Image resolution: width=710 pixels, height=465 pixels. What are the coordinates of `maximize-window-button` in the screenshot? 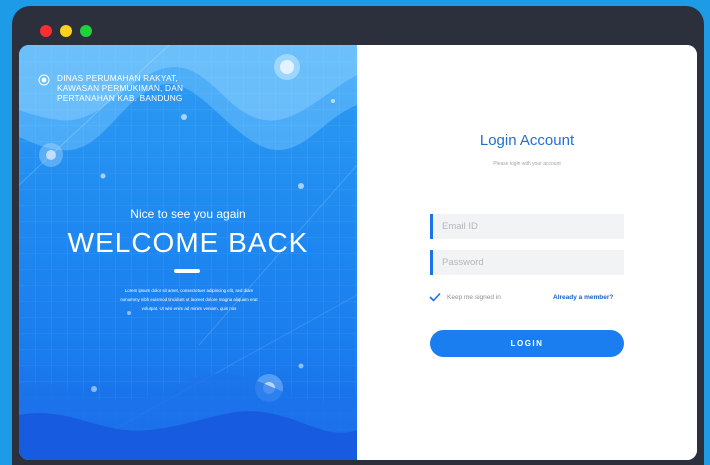 It's located at (86, 31).